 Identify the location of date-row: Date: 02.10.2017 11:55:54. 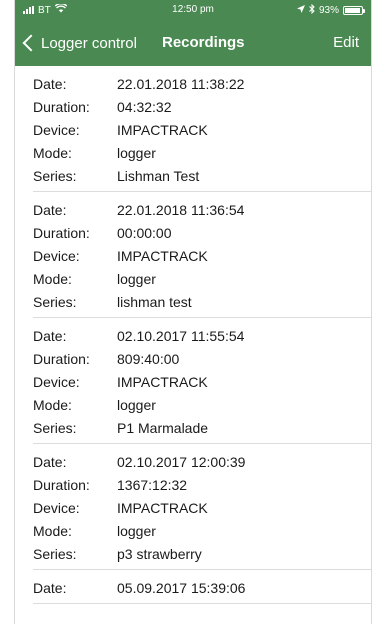
(202, 335).